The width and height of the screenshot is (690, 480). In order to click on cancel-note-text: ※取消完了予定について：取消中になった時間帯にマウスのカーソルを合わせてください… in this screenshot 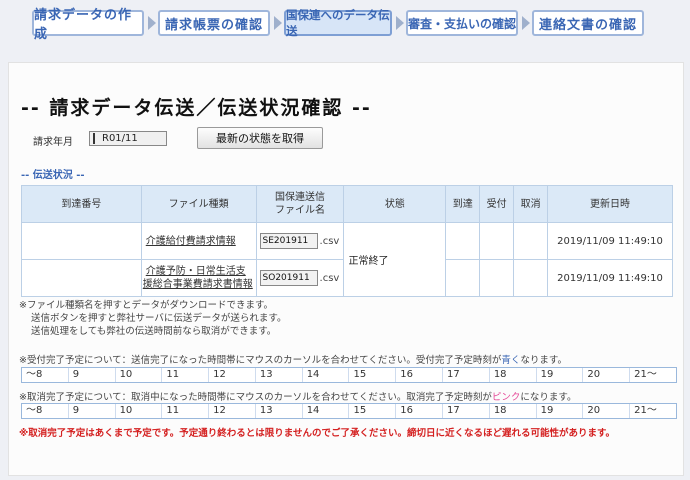, I will do `click(255, 397)`.